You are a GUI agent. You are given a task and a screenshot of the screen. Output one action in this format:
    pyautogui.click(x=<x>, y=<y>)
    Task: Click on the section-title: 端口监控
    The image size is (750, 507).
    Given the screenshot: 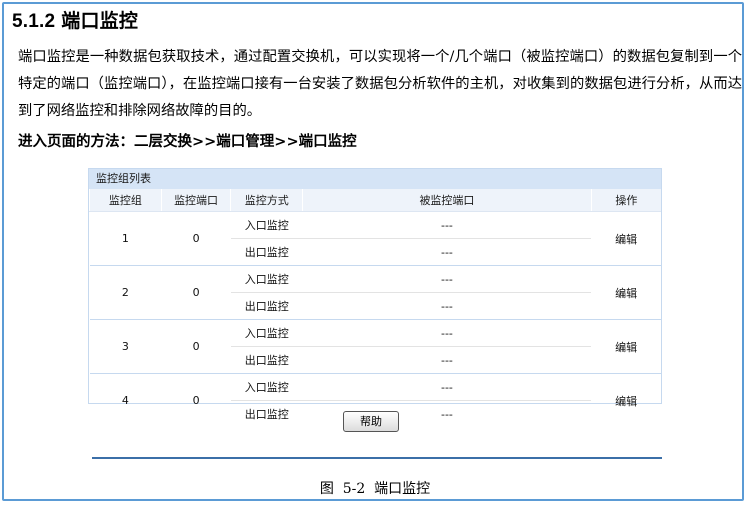 What is the action you would take?
    pyautogui.click(x=100, y=21)
    